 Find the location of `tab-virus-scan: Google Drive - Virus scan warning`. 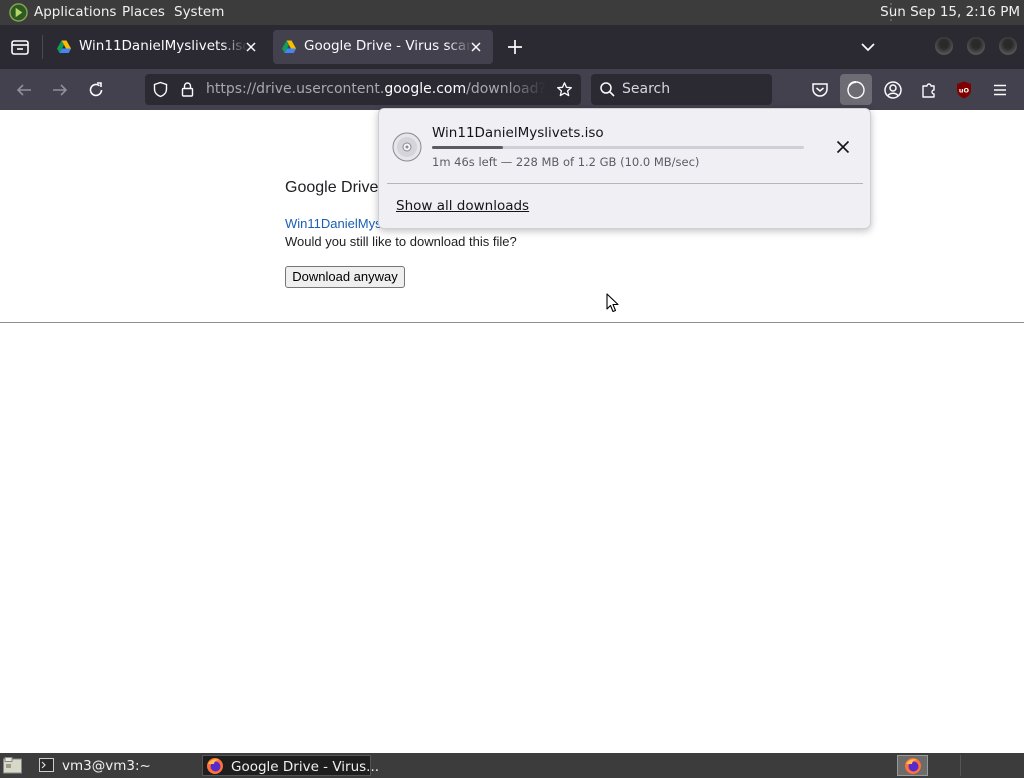

tab-virus-scan: Google Drive - Virus scan warning is located at coordinates (383, 47).